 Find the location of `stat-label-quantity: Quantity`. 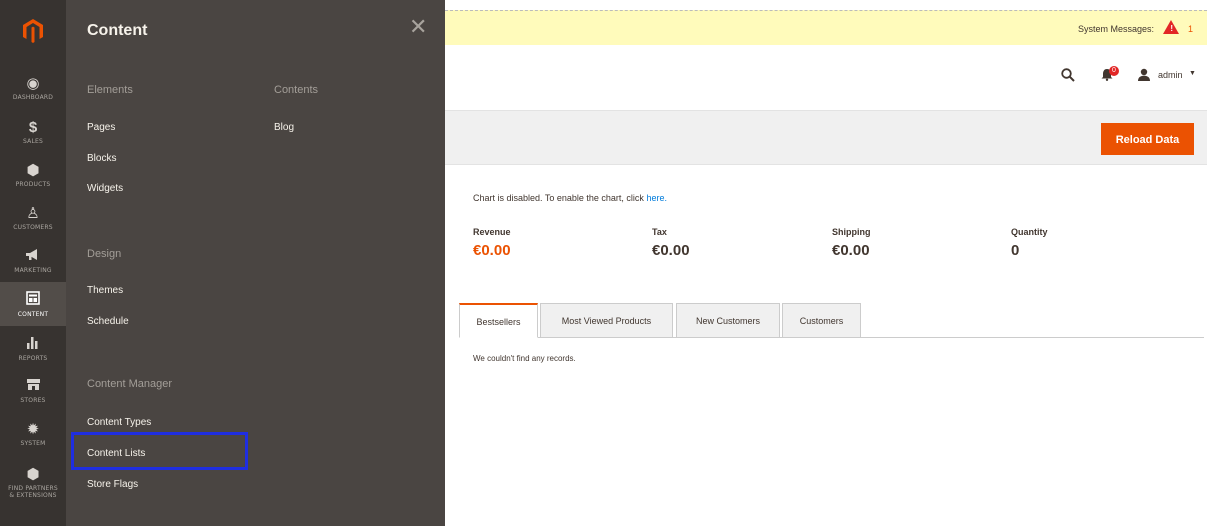

stat-label-quantity: Quantity is located at coordinates (1029, 232).